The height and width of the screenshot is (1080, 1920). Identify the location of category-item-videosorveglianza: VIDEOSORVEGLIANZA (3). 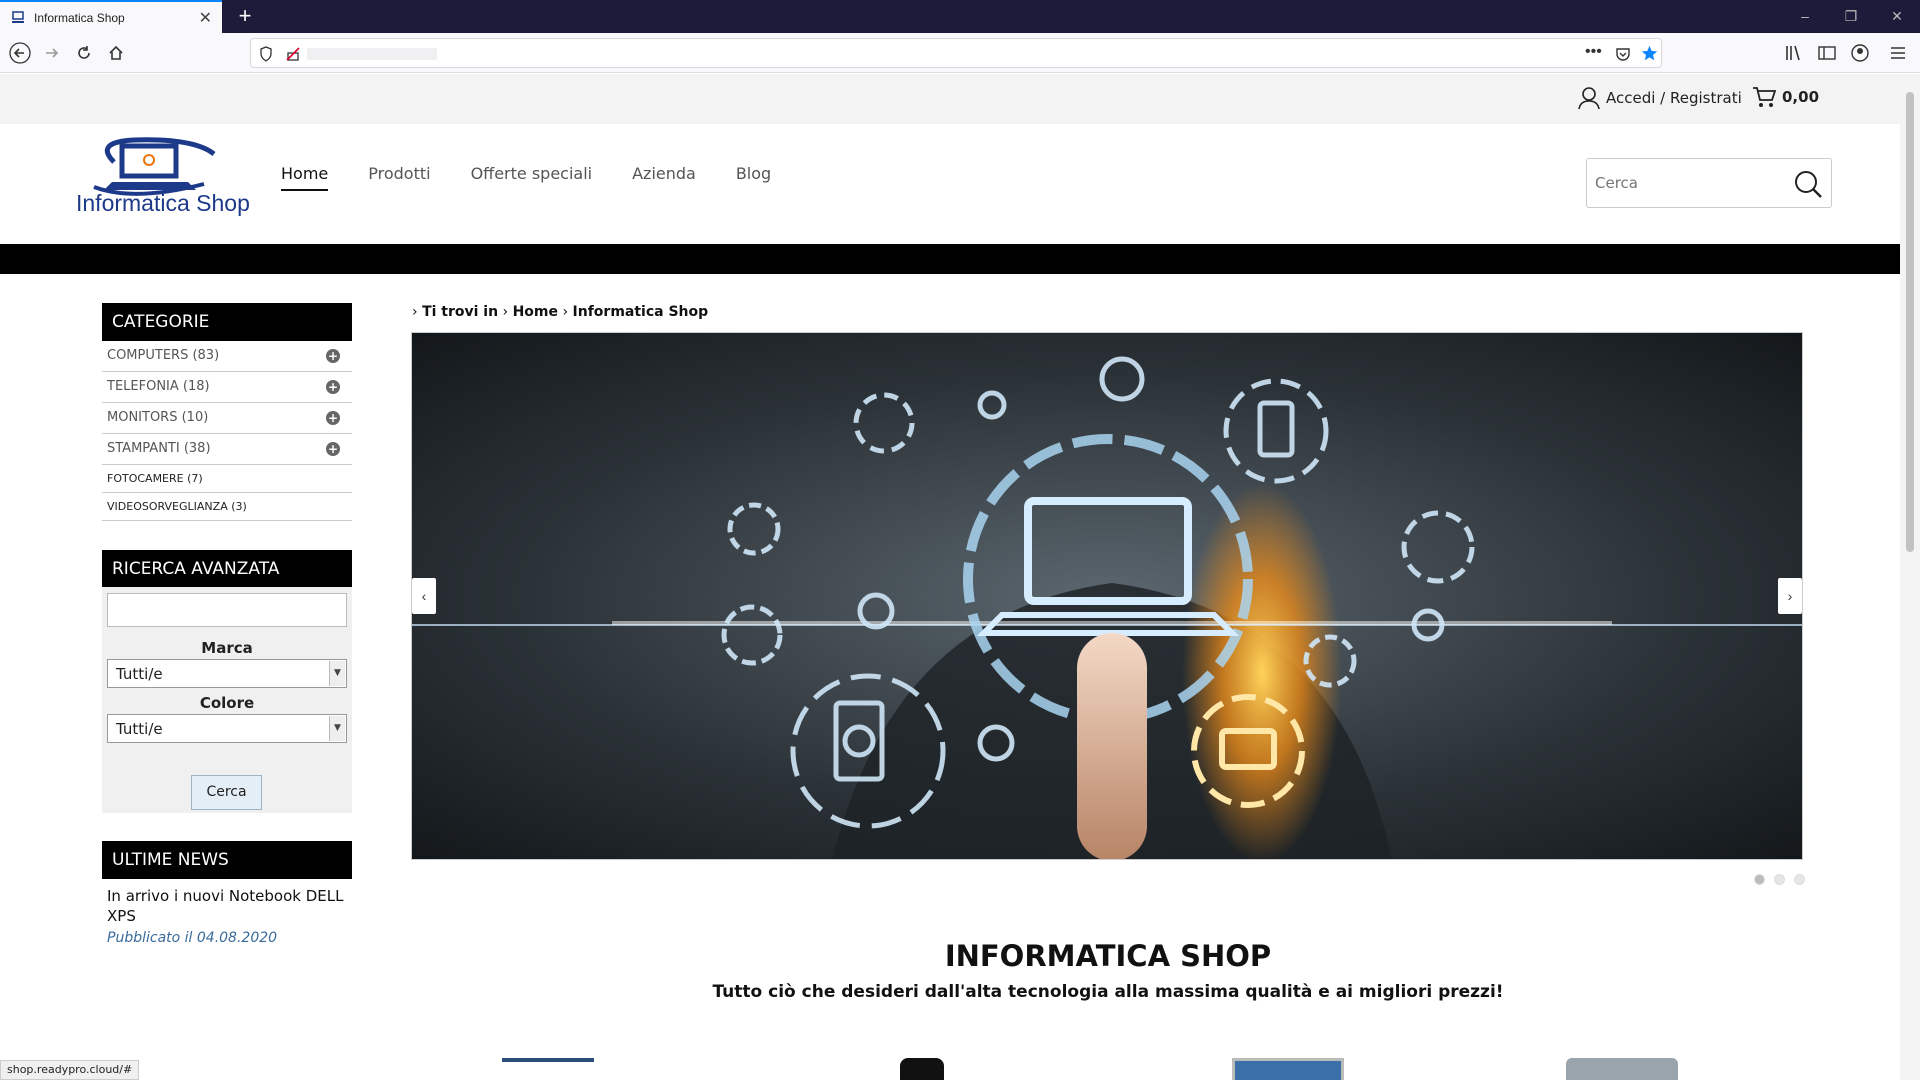
(227, 507).